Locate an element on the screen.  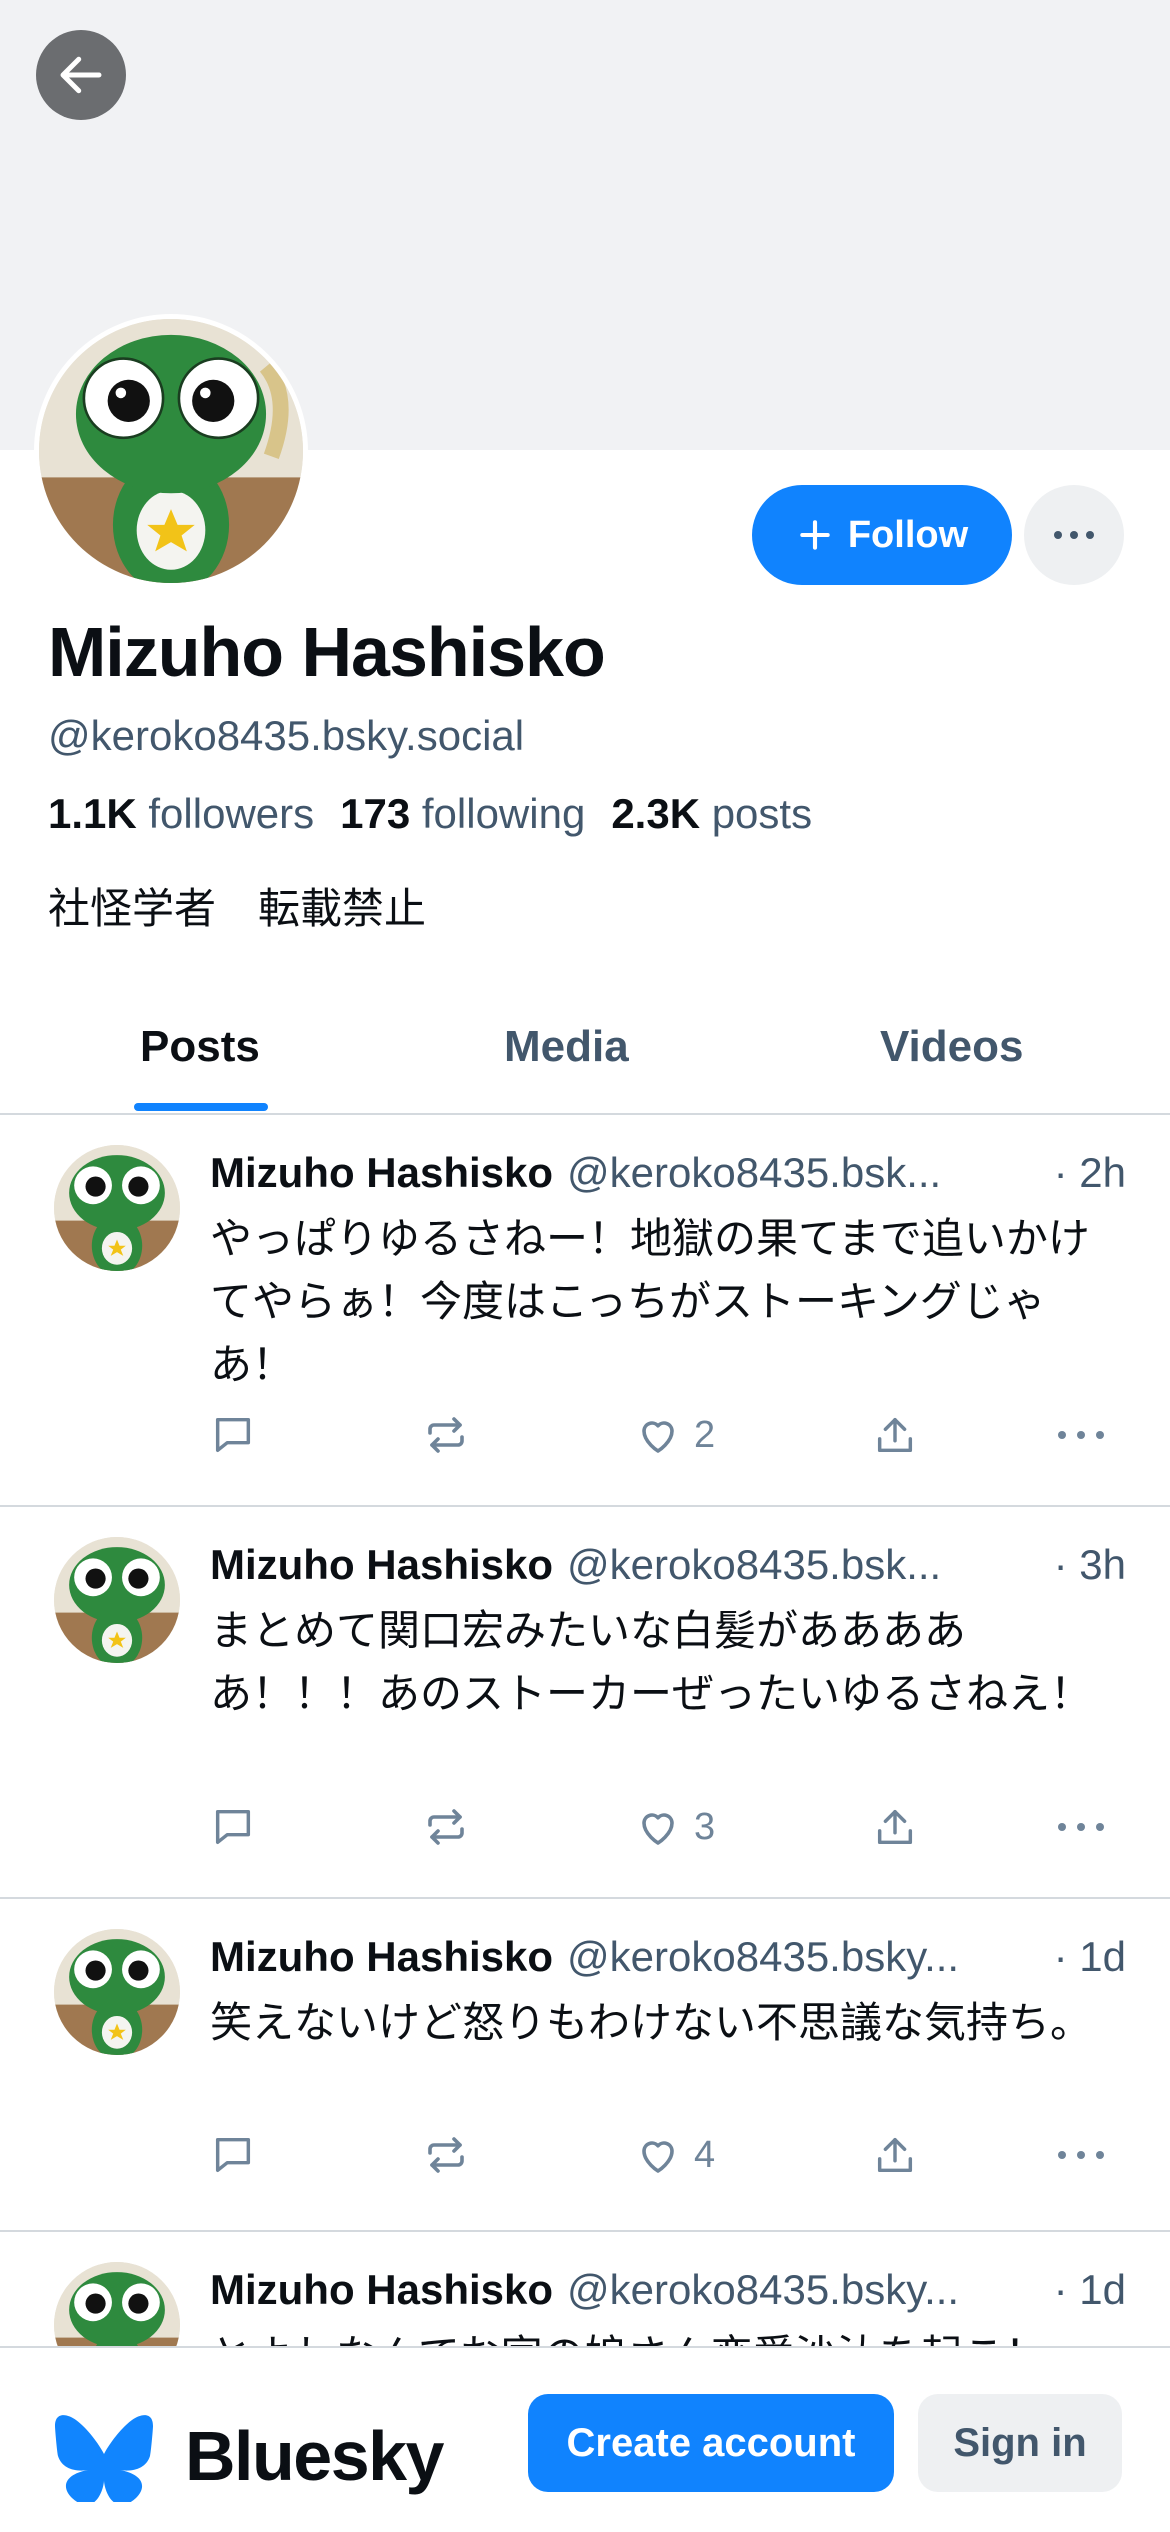
like-count: 3 is located at coordinates (705, 1826).